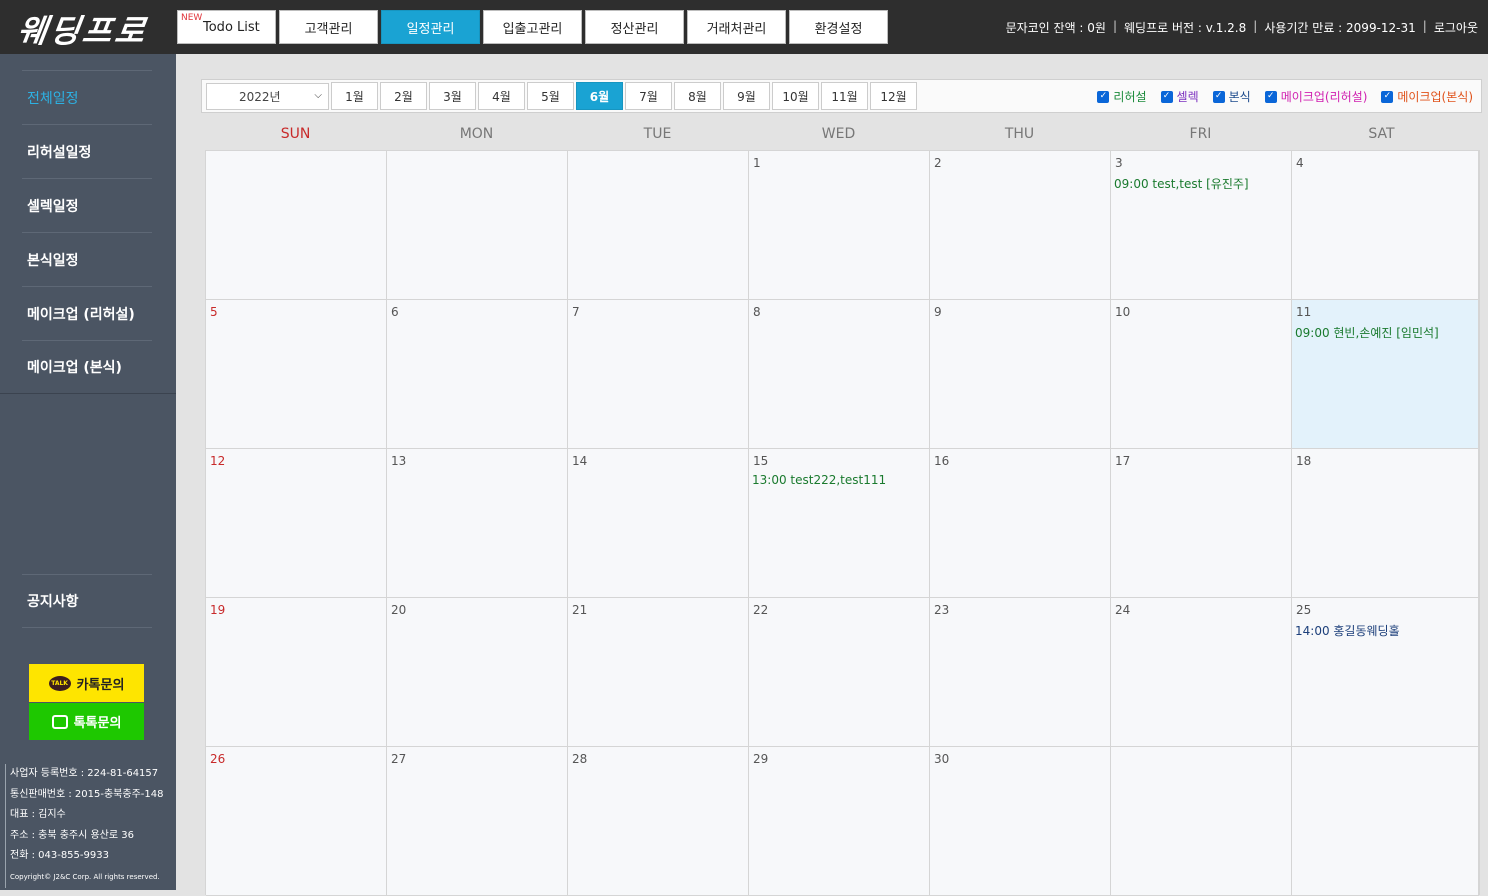 The height and width of the screenshot is (896, 1488). What do you see at coordinates (1385, 374) in the screenshot?
I see `calendar-day-cell: 11 09:00 현빈,손예진 [임민석]` at bounding box center [1385, 374].